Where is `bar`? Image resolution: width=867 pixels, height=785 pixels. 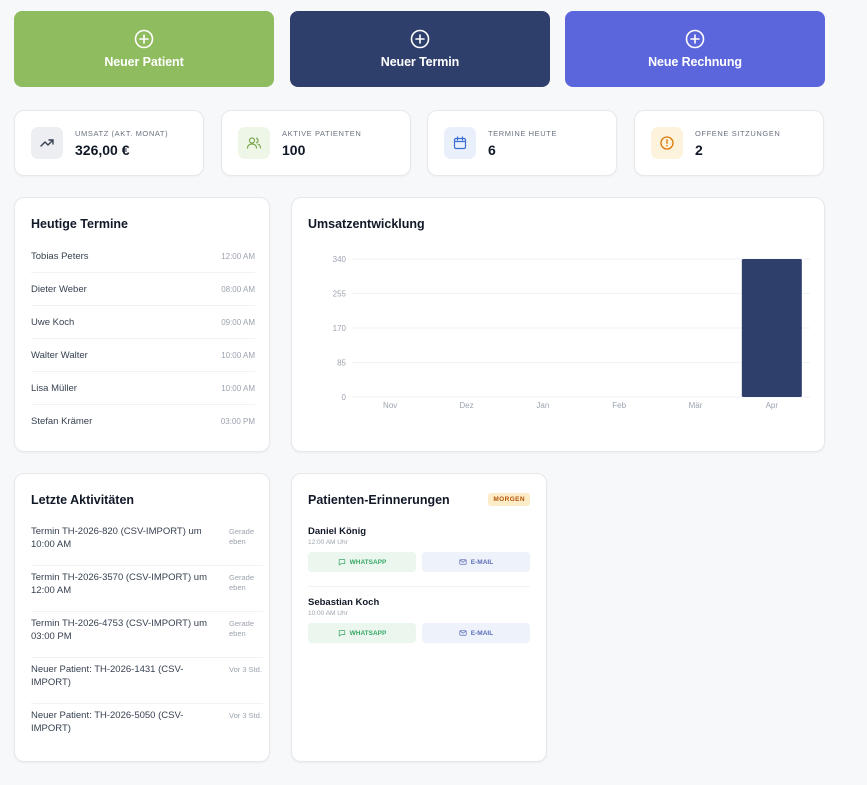
bar is located at coordinates (771, 328).